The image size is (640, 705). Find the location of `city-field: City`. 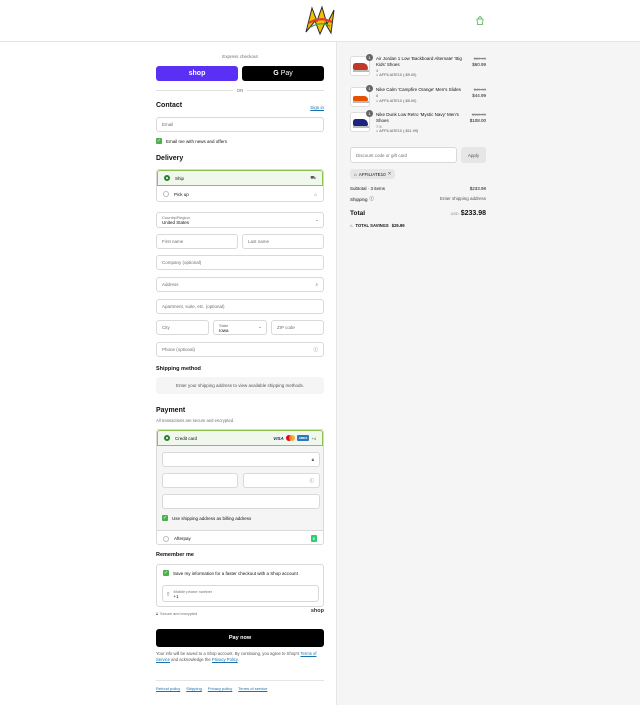

city-field: City is located at coordinates (182, 327).